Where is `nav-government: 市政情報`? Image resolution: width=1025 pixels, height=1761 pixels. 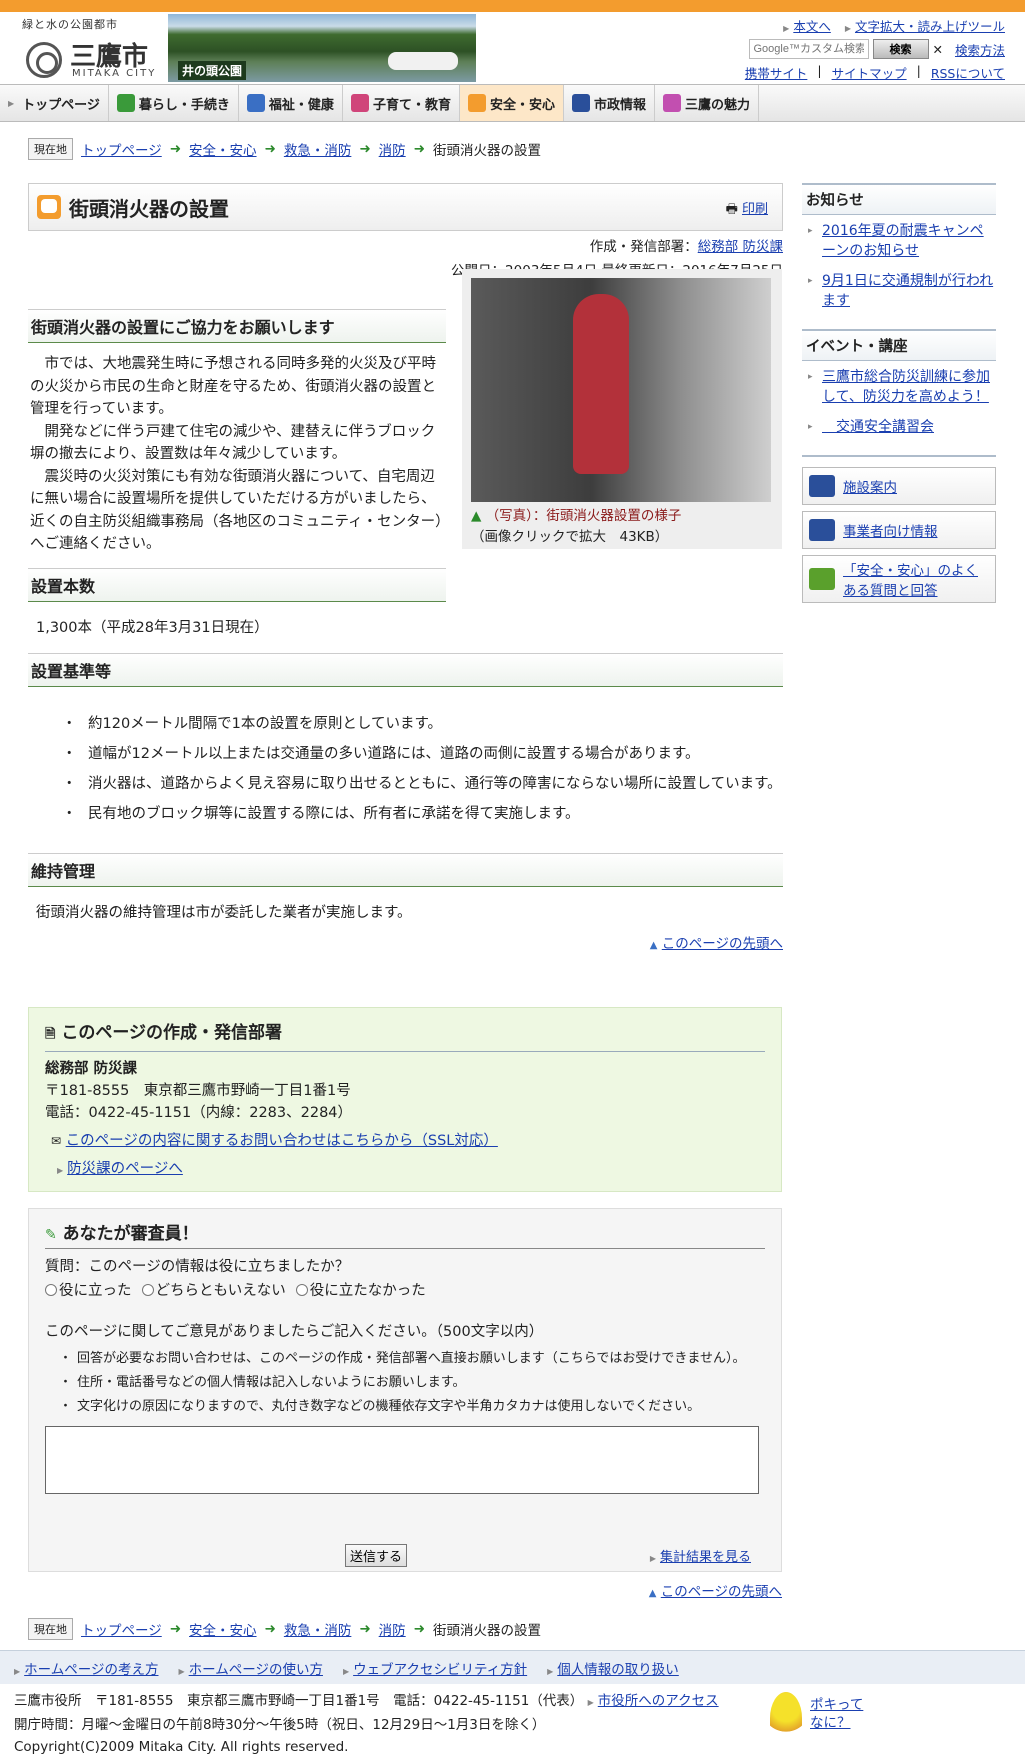 nav-government: 市政情報 is located at coordinates (609, 103).